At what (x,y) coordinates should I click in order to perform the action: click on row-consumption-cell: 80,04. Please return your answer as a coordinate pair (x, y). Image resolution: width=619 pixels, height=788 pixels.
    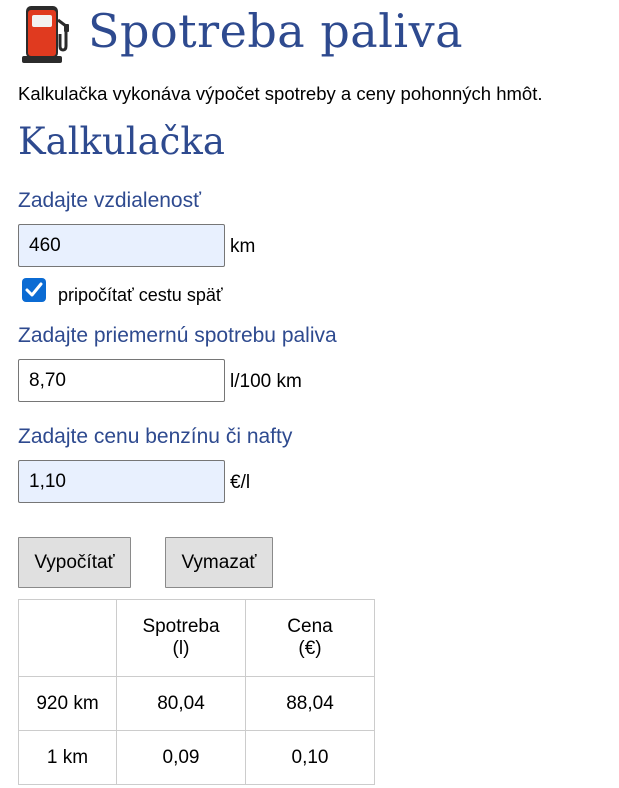
    Looking at the image, I should click on (181, 703).